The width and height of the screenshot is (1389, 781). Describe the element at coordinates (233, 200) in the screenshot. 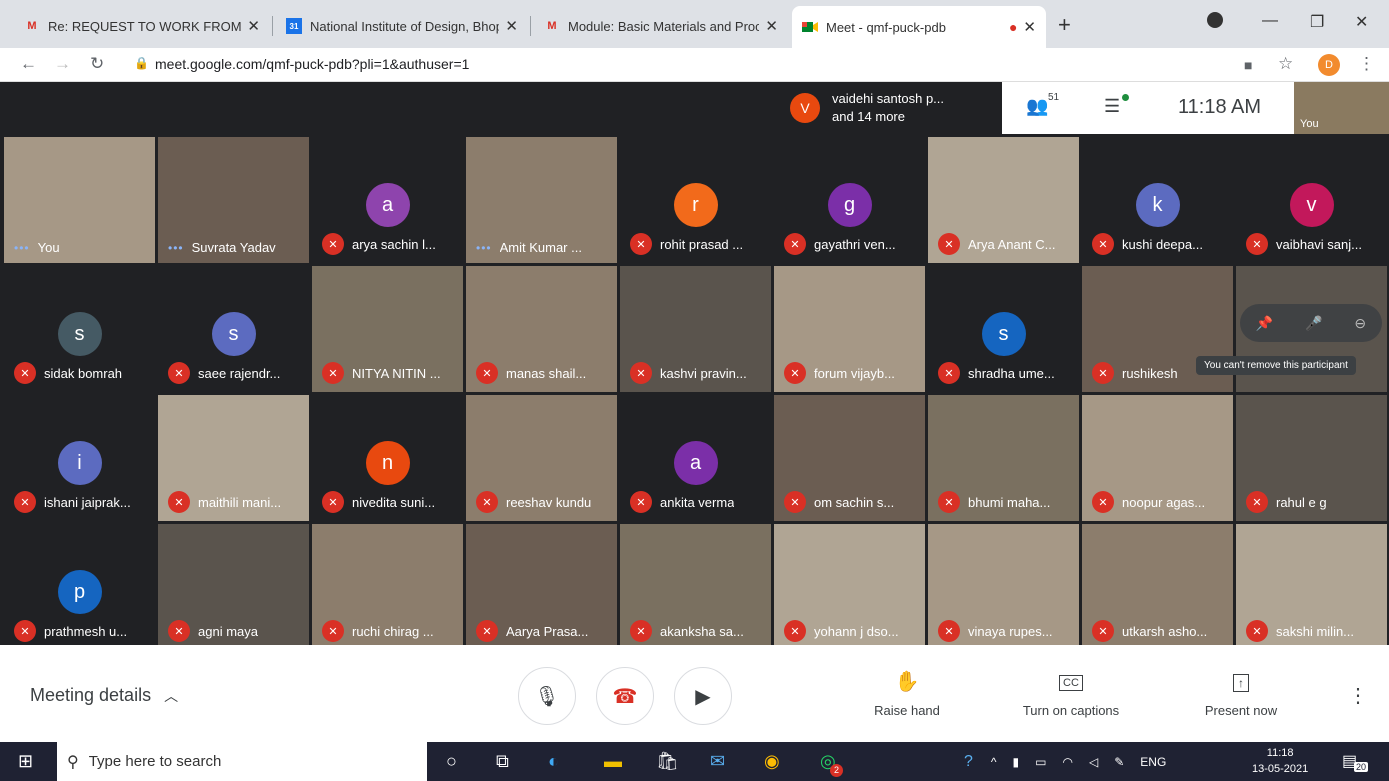

I see `participant-tile: ••• Suvrata Yadav` at that location.